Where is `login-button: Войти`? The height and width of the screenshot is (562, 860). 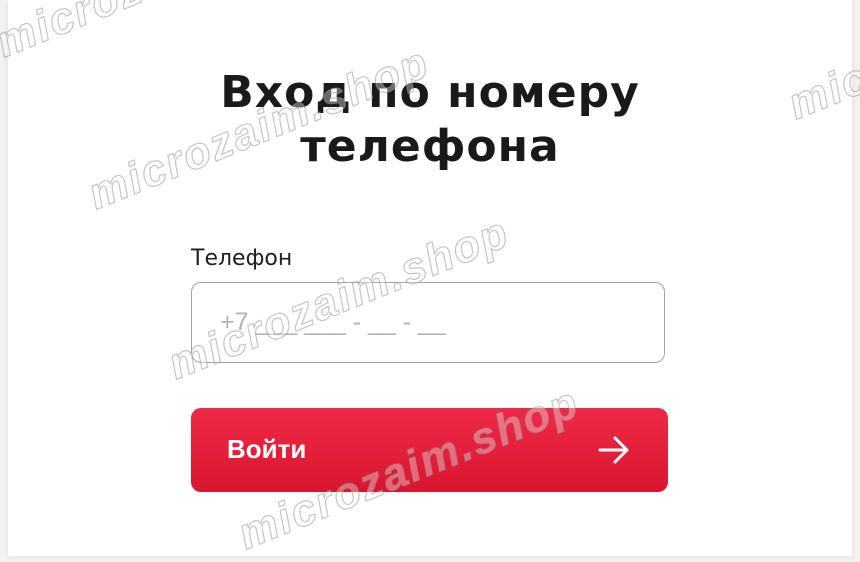
login-button: Войти is located at coordinates (429, 450).